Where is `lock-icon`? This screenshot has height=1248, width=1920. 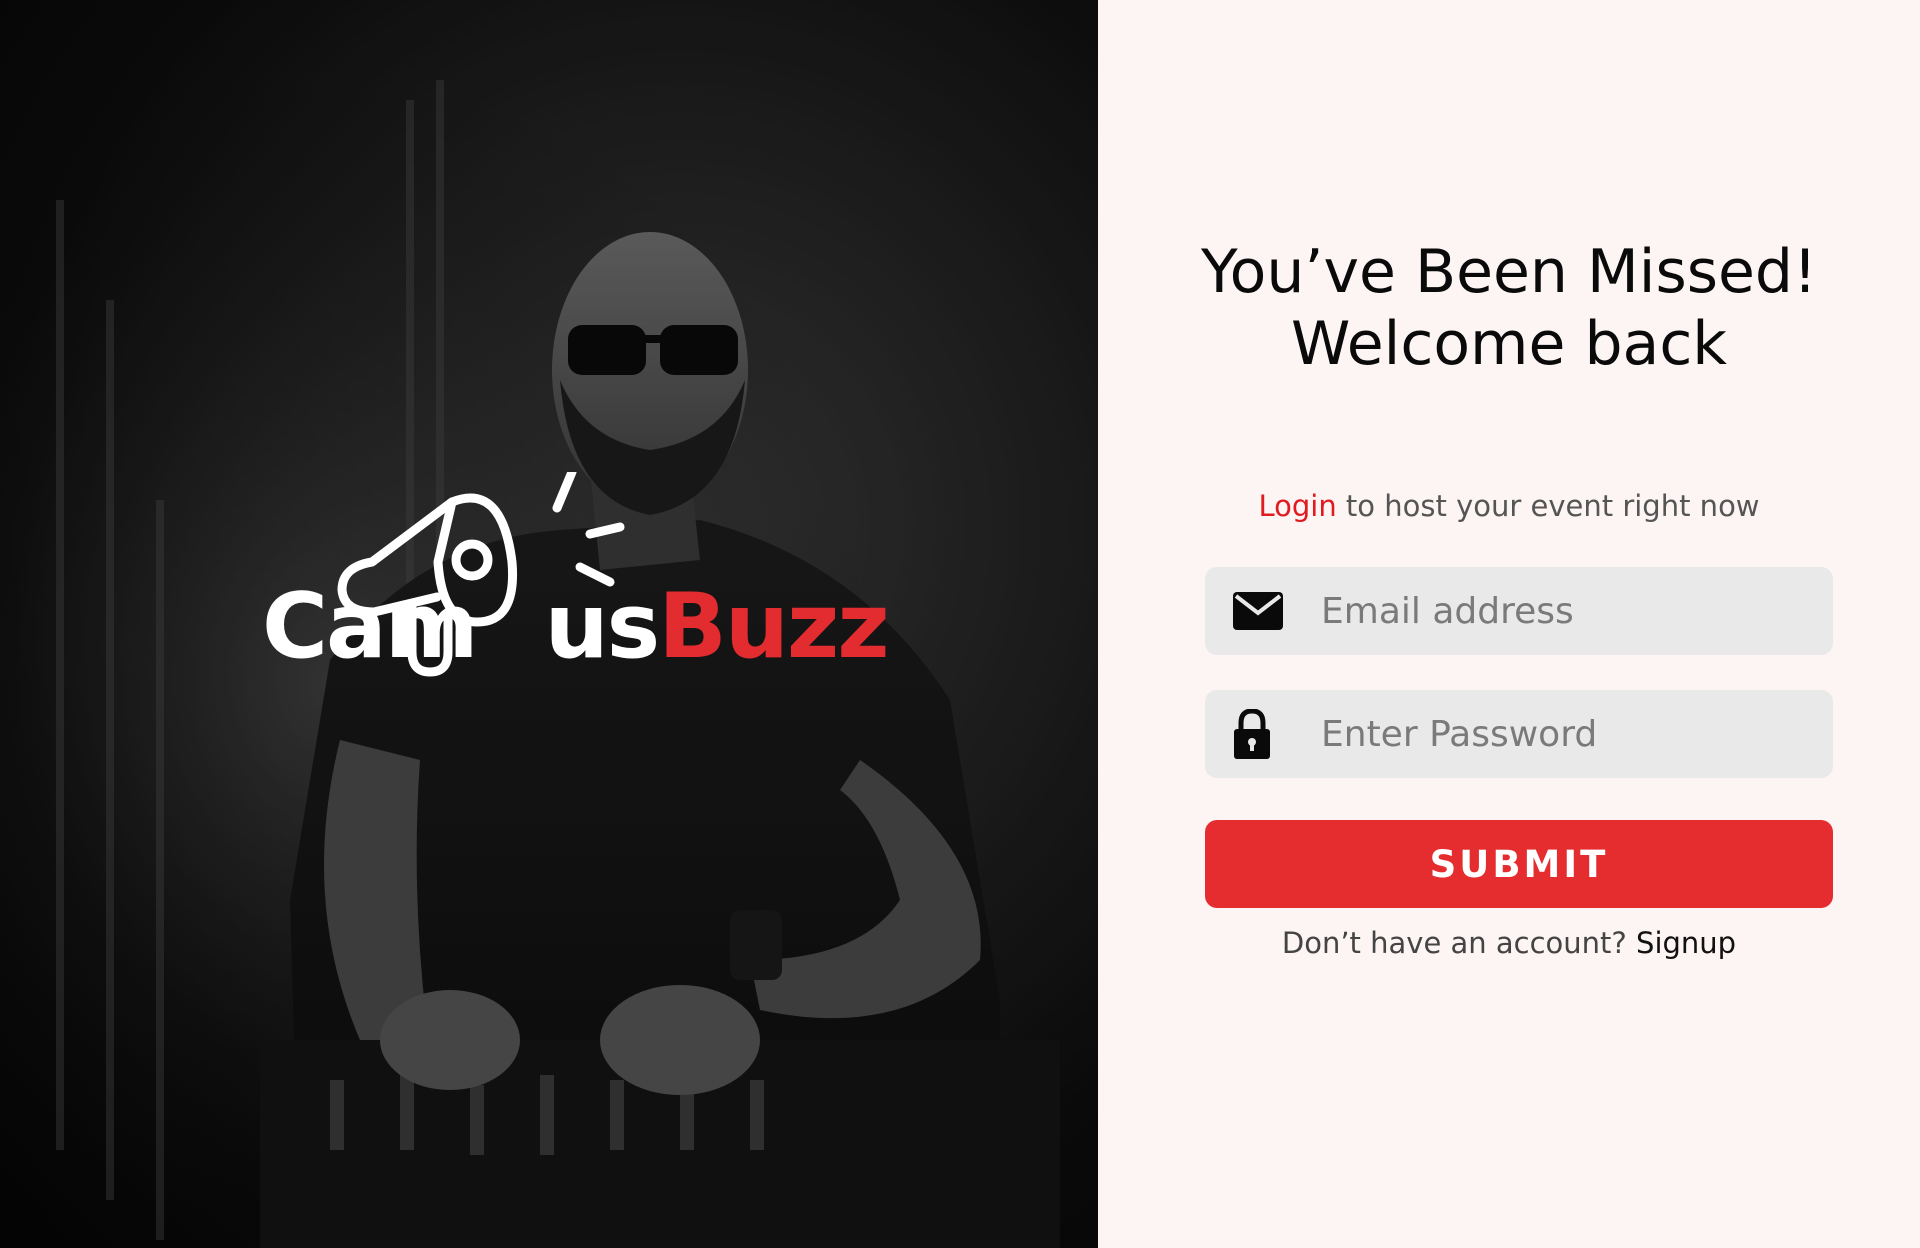 lock-icon is located at coordinates (1252, 734).